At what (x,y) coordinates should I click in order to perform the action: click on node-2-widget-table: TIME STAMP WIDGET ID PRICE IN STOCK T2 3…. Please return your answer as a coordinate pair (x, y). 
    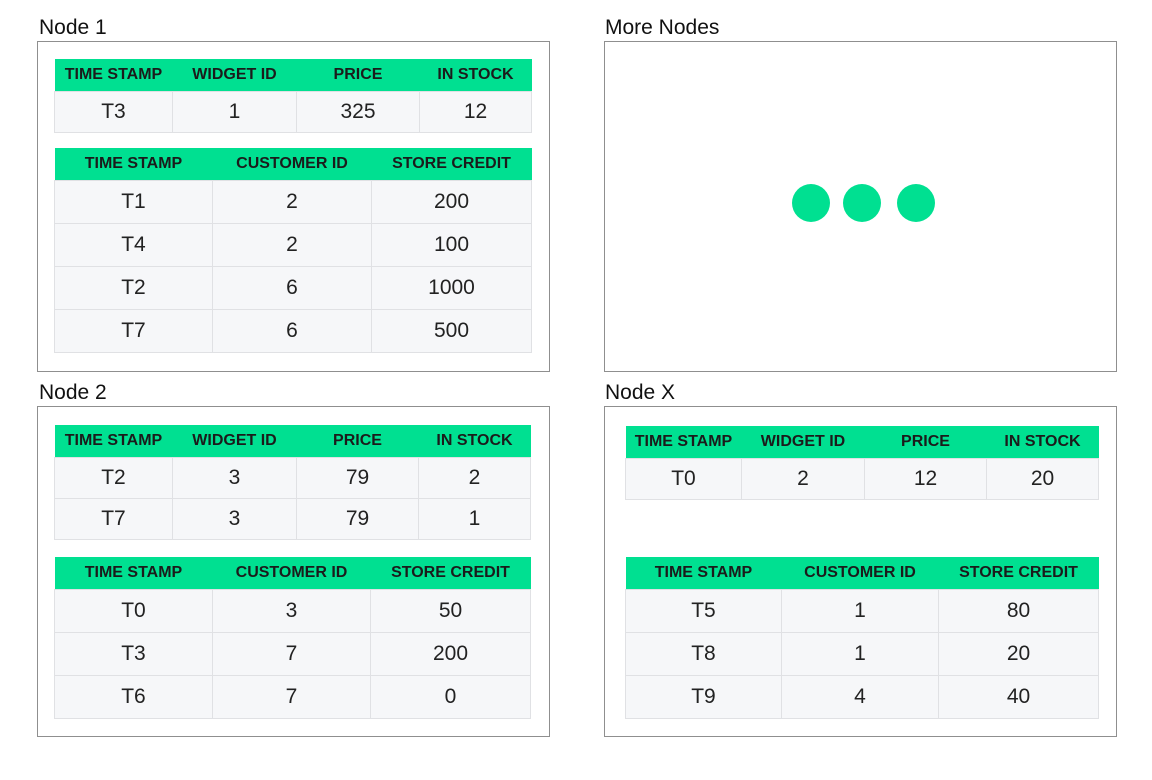
    Looking at the image, I should click on (292, 482).